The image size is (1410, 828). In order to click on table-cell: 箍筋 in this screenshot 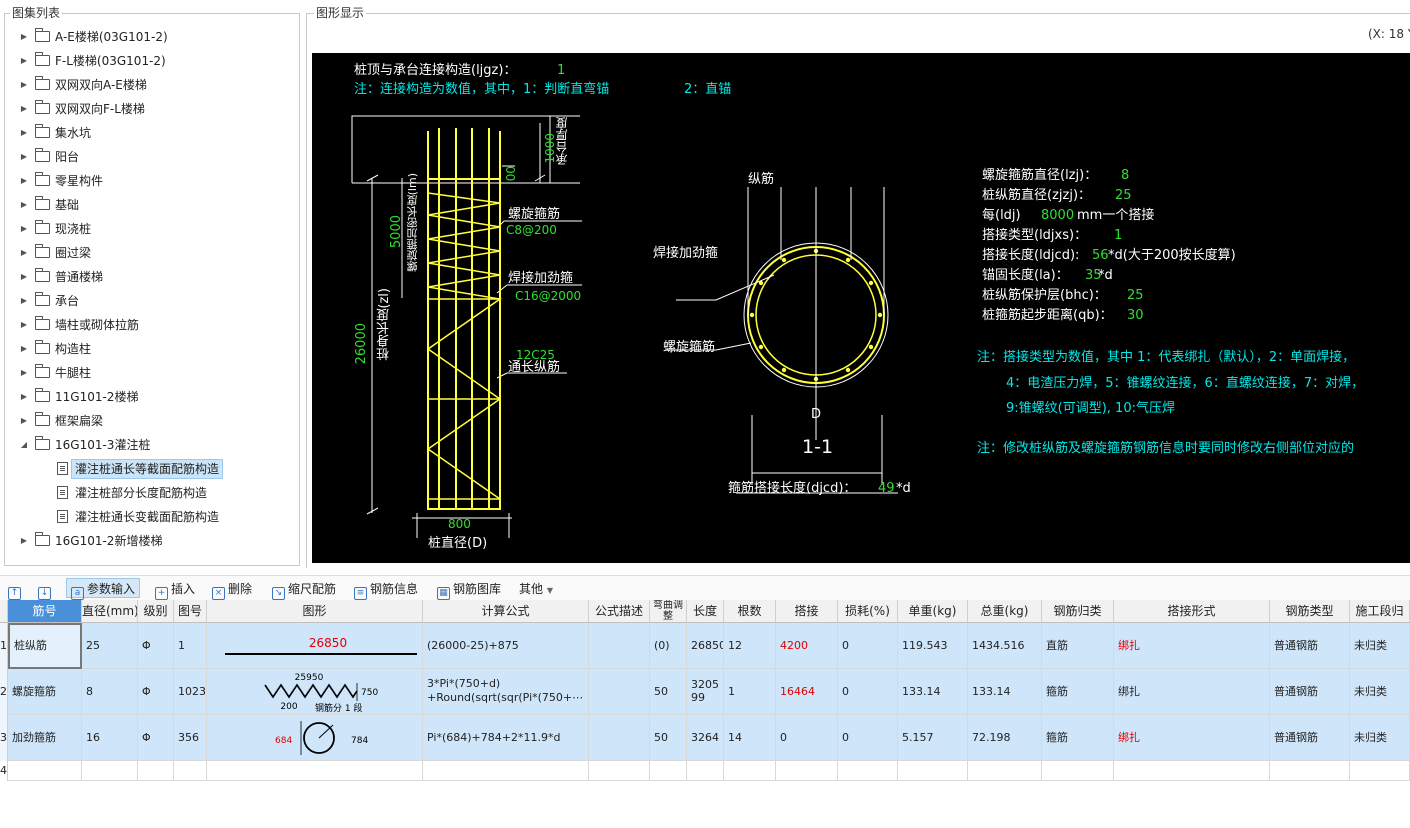, I will do `click(1078, 692)`.